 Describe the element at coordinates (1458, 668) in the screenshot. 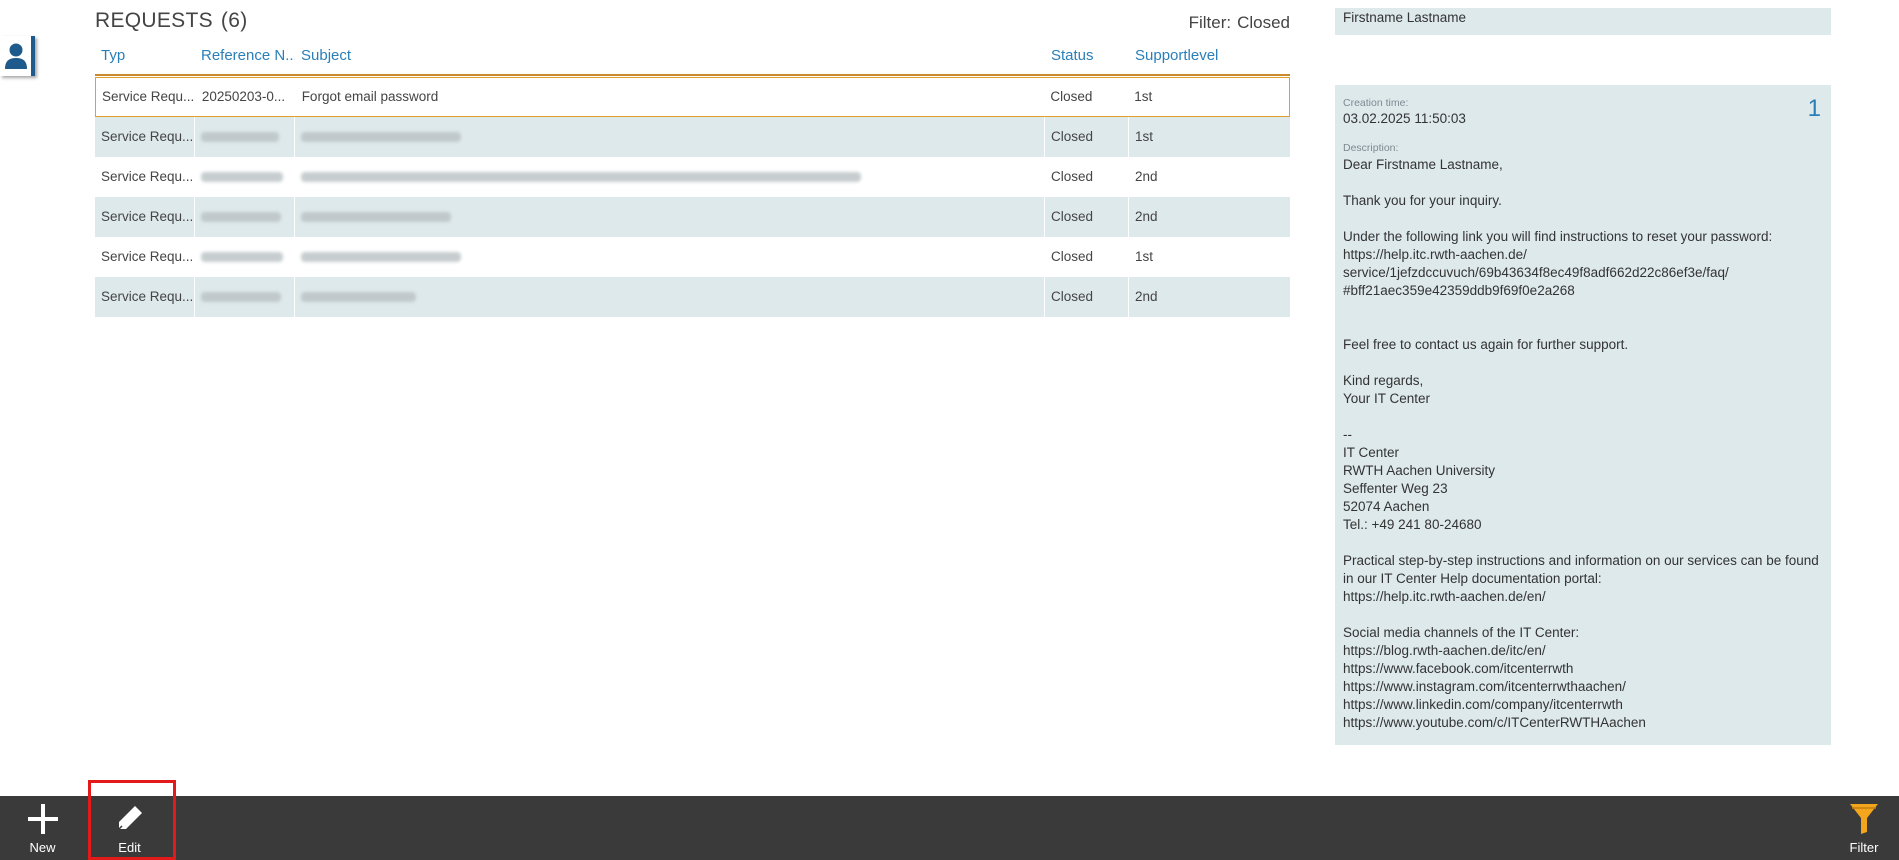

I see `description-line: https://www.facebook.com/itcenterrwth` at that location.